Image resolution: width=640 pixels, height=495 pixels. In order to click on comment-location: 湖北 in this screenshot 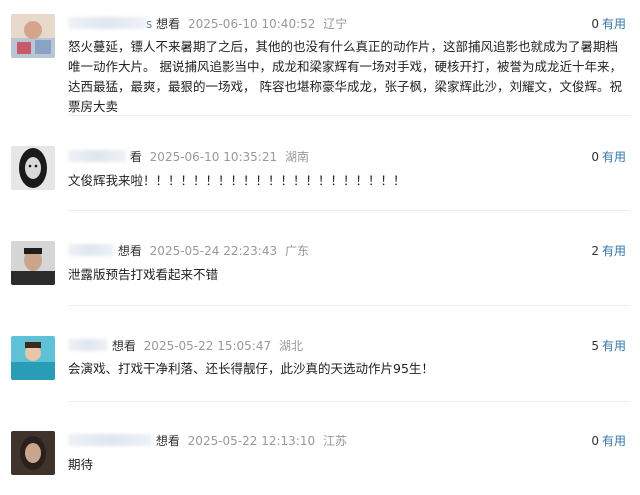, I will do `click(290, 346)`.